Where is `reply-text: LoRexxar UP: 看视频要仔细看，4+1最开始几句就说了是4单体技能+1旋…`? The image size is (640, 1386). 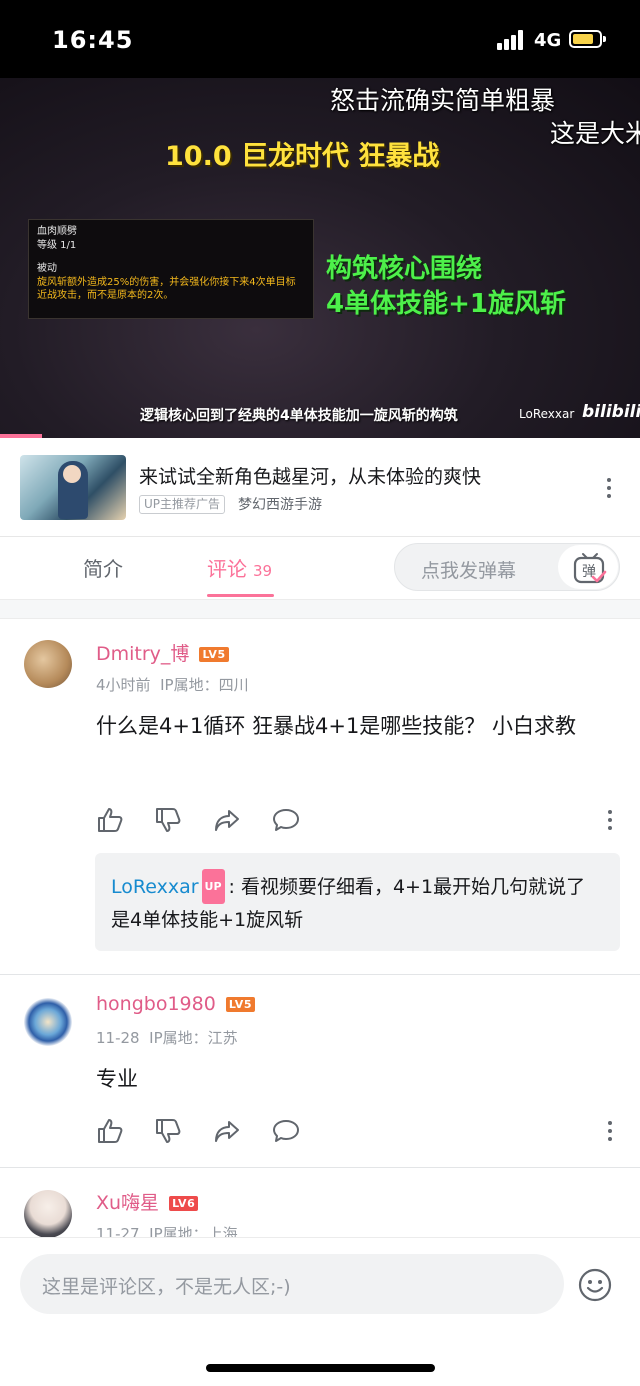
reply-text: LoRexxar UP: 看视频要仔细看，4+1最开始几句就说了是4单体技能+1旋… is located at coordinates (357, 903).